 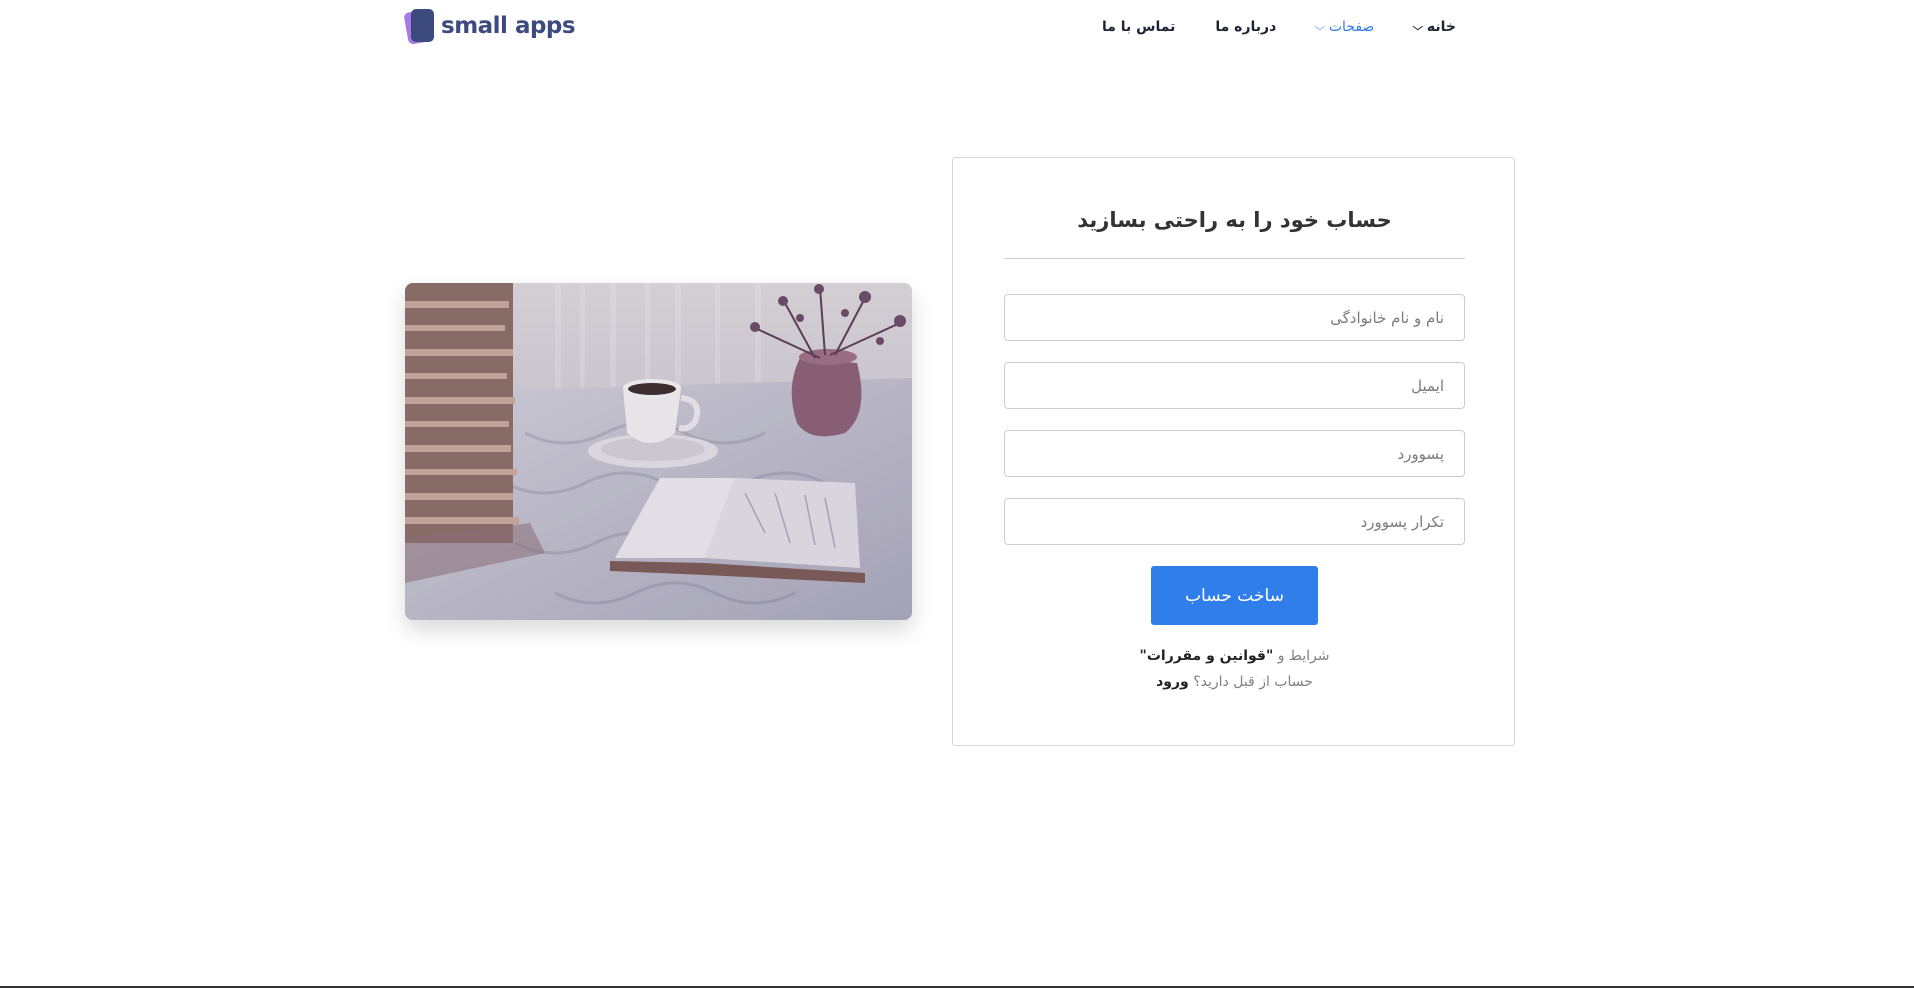 I want to click on password-field, so click(x=1234, y=453).